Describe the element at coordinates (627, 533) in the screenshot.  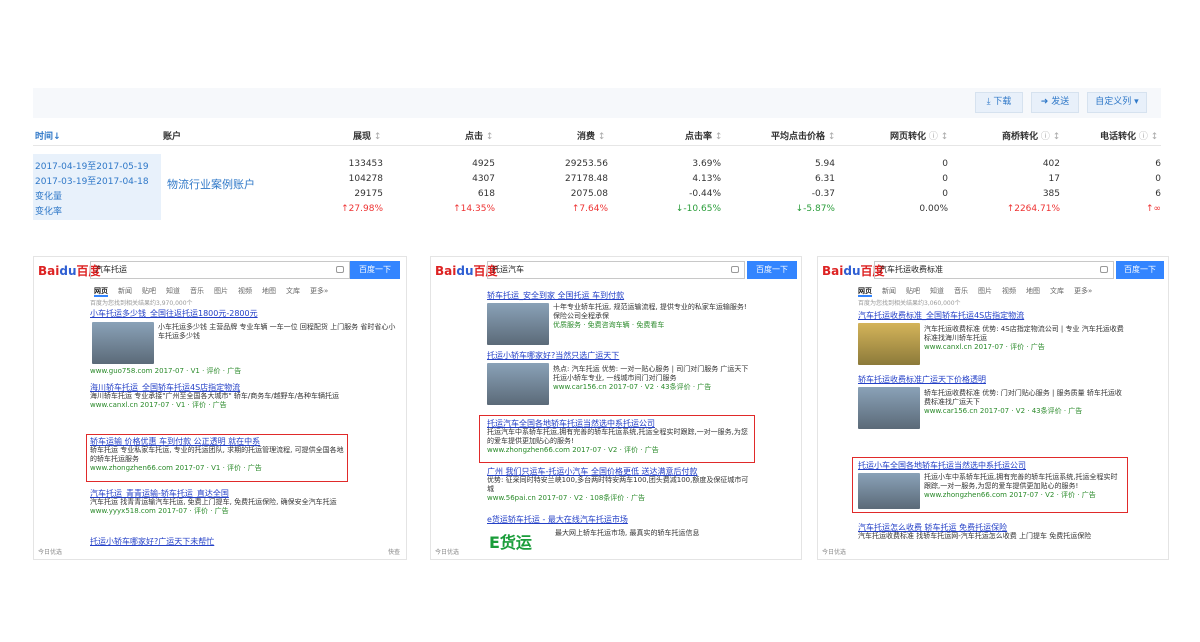
I see `result-desc: 最大网上轿车托运市场, 最真实的轿车托运信息` at that location.